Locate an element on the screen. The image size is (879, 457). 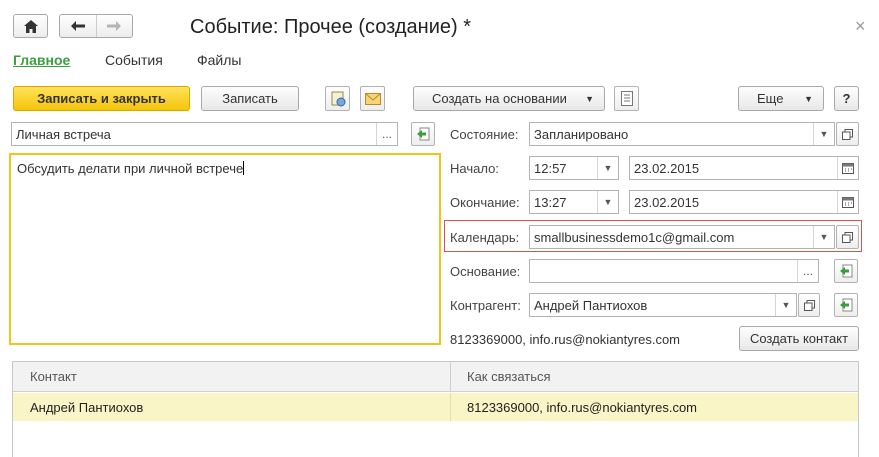
end-label: Окончание: is located at coordinates (485, 202).